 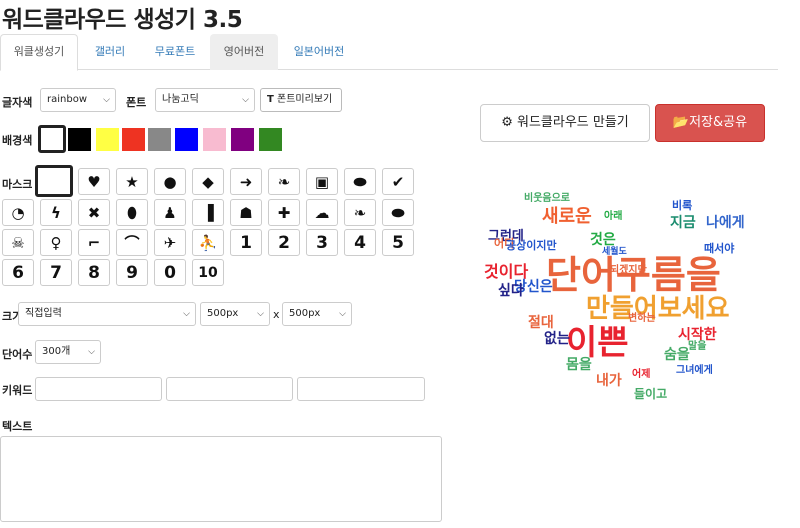 I want to click on mask-none, so click(x=54, y=181).